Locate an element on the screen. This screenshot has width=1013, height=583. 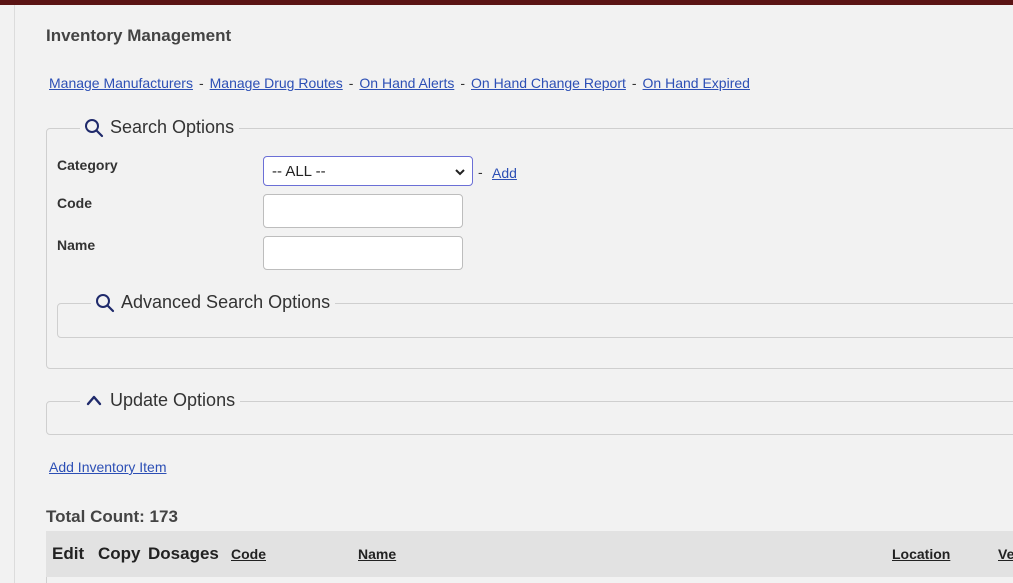
category-select-value: -- ALL -- is located at coordinates (299, 171).